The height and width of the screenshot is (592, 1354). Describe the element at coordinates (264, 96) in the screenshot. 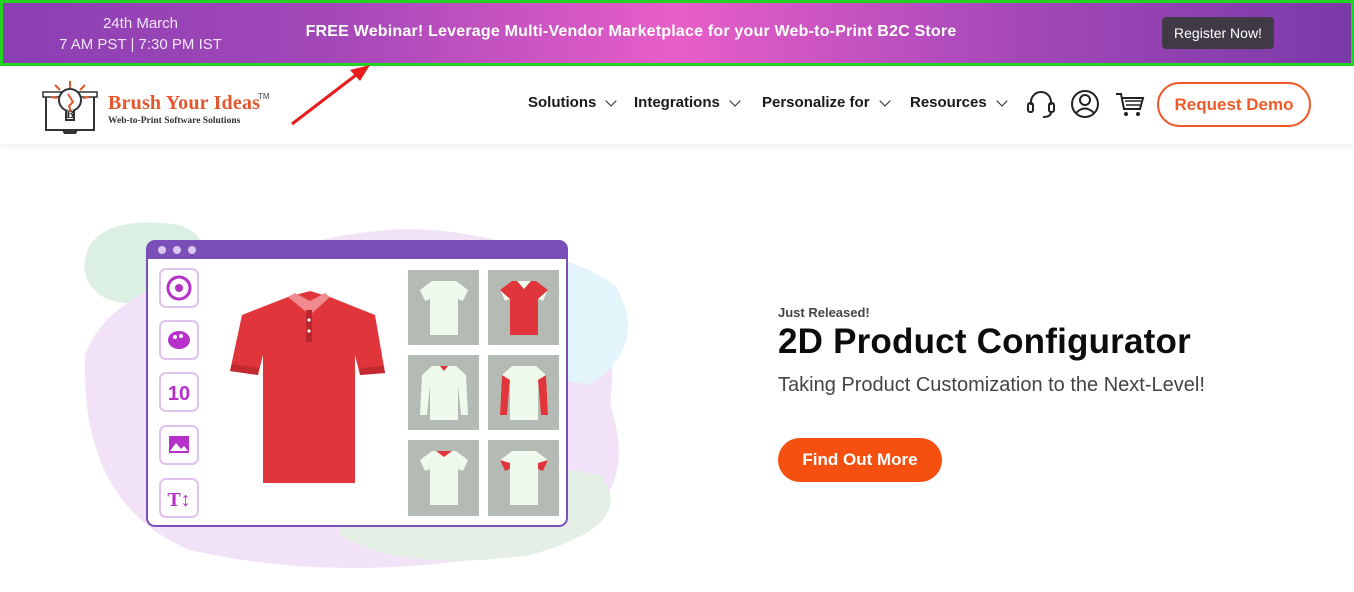

I see `logo-trademark: TM` at that location.